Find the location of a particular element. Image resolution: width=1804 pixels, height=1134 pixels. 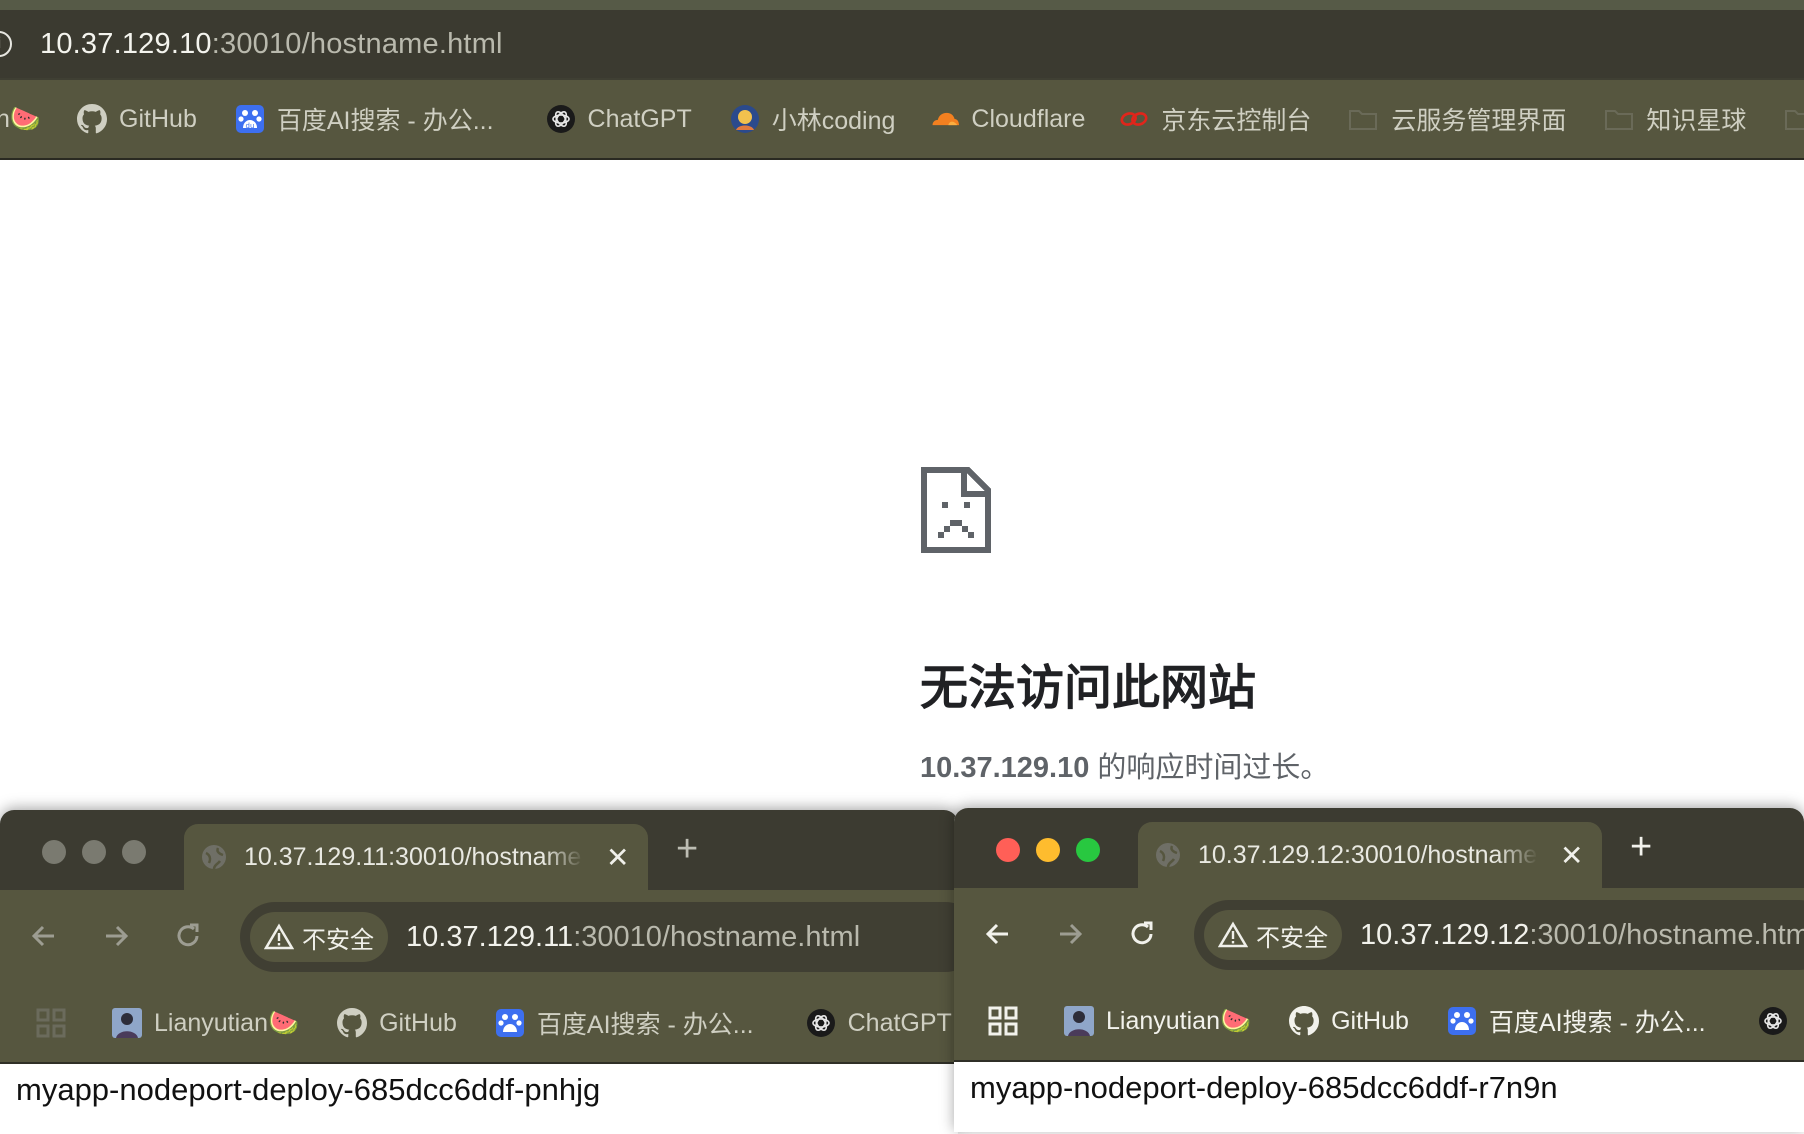

tab-strip: 10.37.129.12:30010/hostname.html ✕ + is located at coordinates (1379, 848).